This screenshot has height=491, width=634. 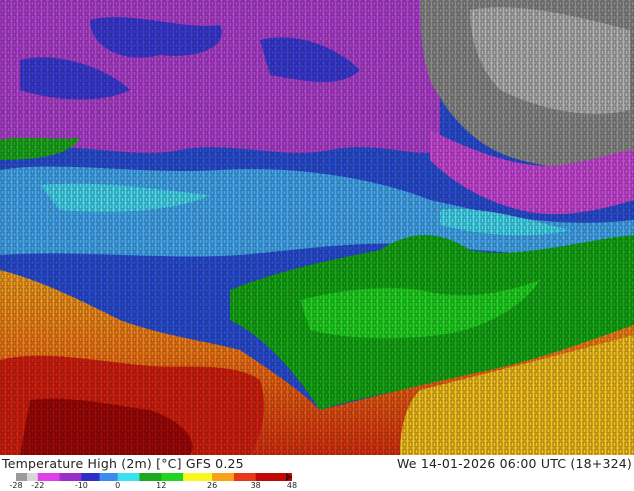 What do you see at coordinates (81, 485) in the screenshot?
I see `colorbar-tick-label: -10` at bounding box center [81, 485].